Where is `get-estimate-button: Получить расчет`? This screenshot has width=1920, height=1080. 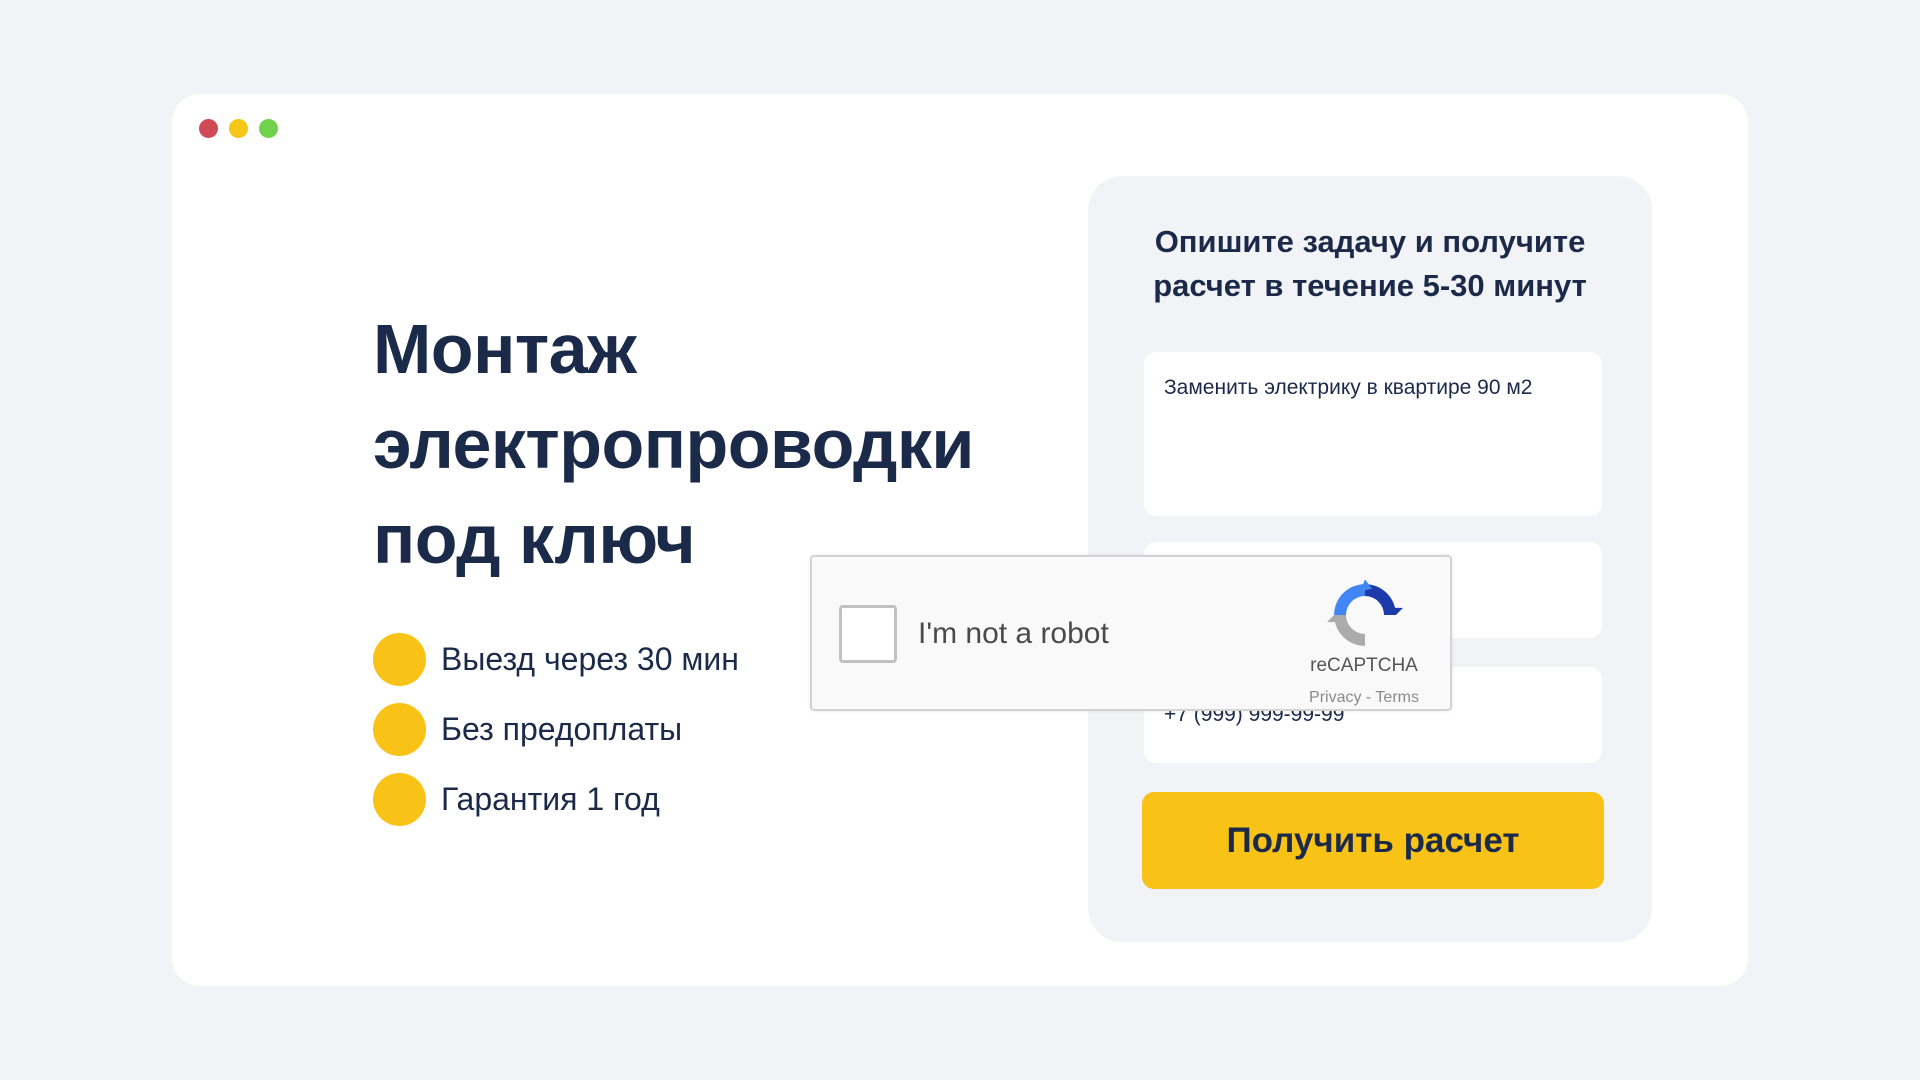 get-estimate-button: Получить расчет is located at coordinates (1373, 840).